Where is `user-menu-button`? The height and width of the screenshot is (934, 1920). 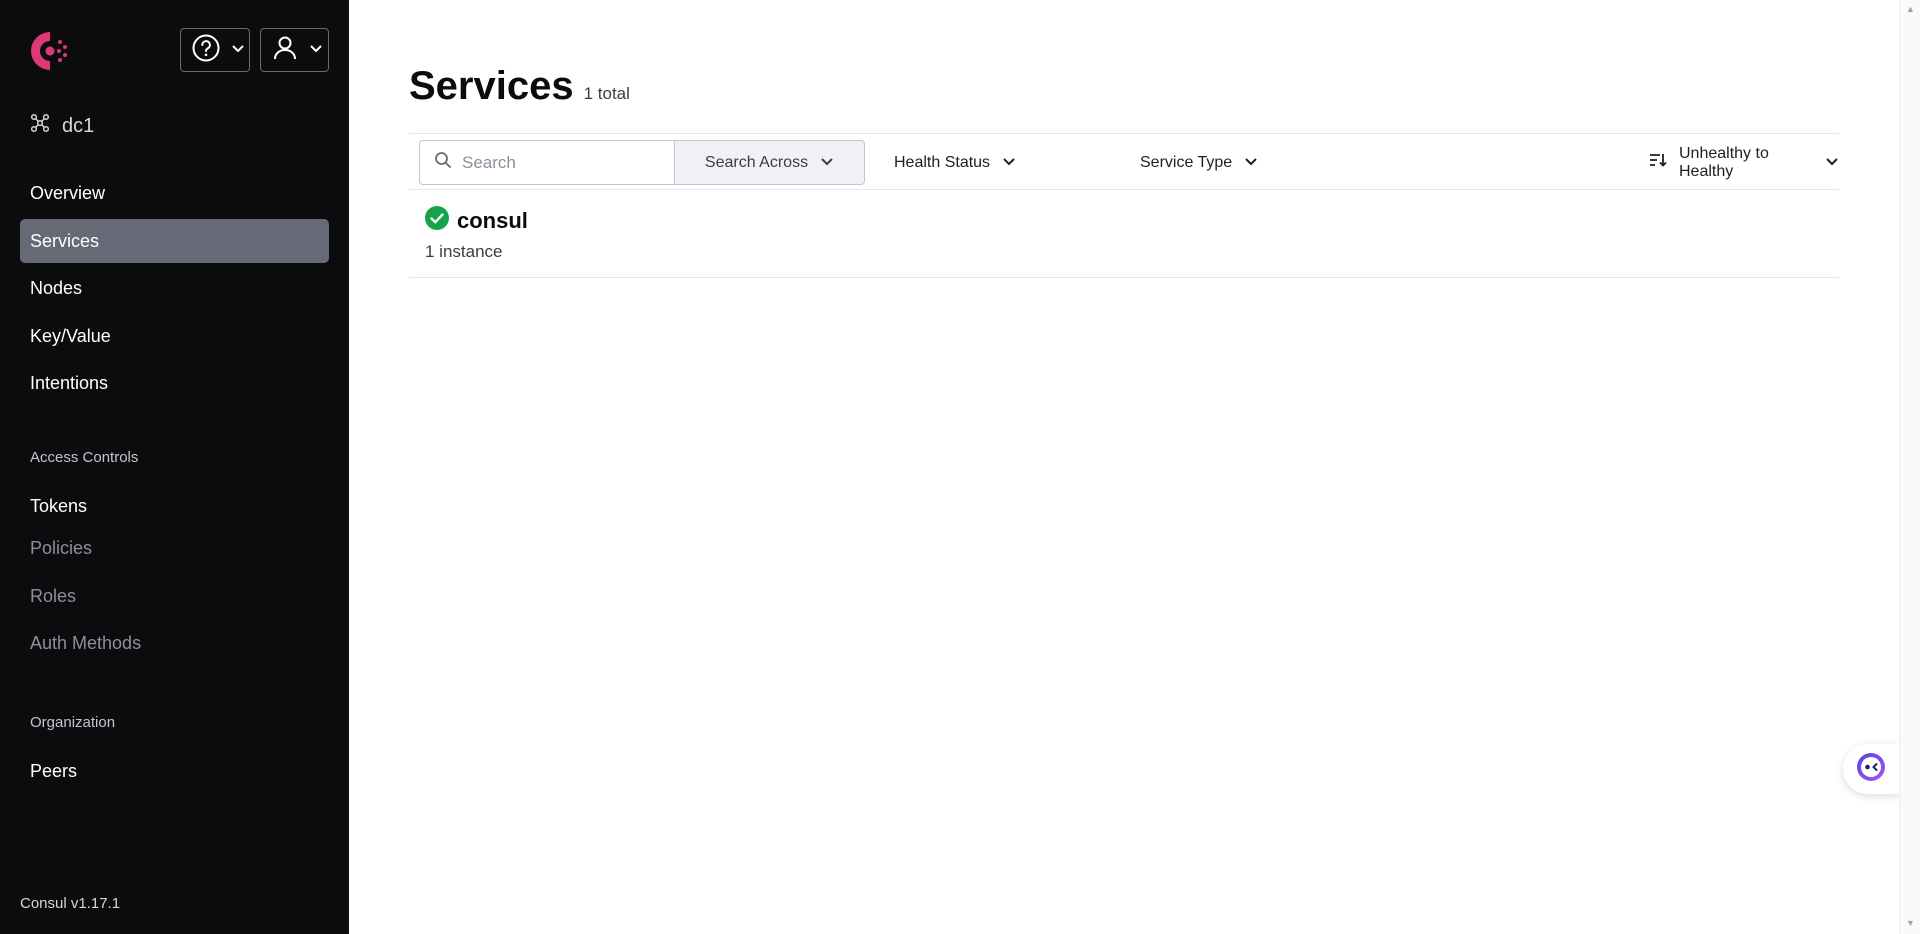 user-menu-button is located at coordinates (294, 50).